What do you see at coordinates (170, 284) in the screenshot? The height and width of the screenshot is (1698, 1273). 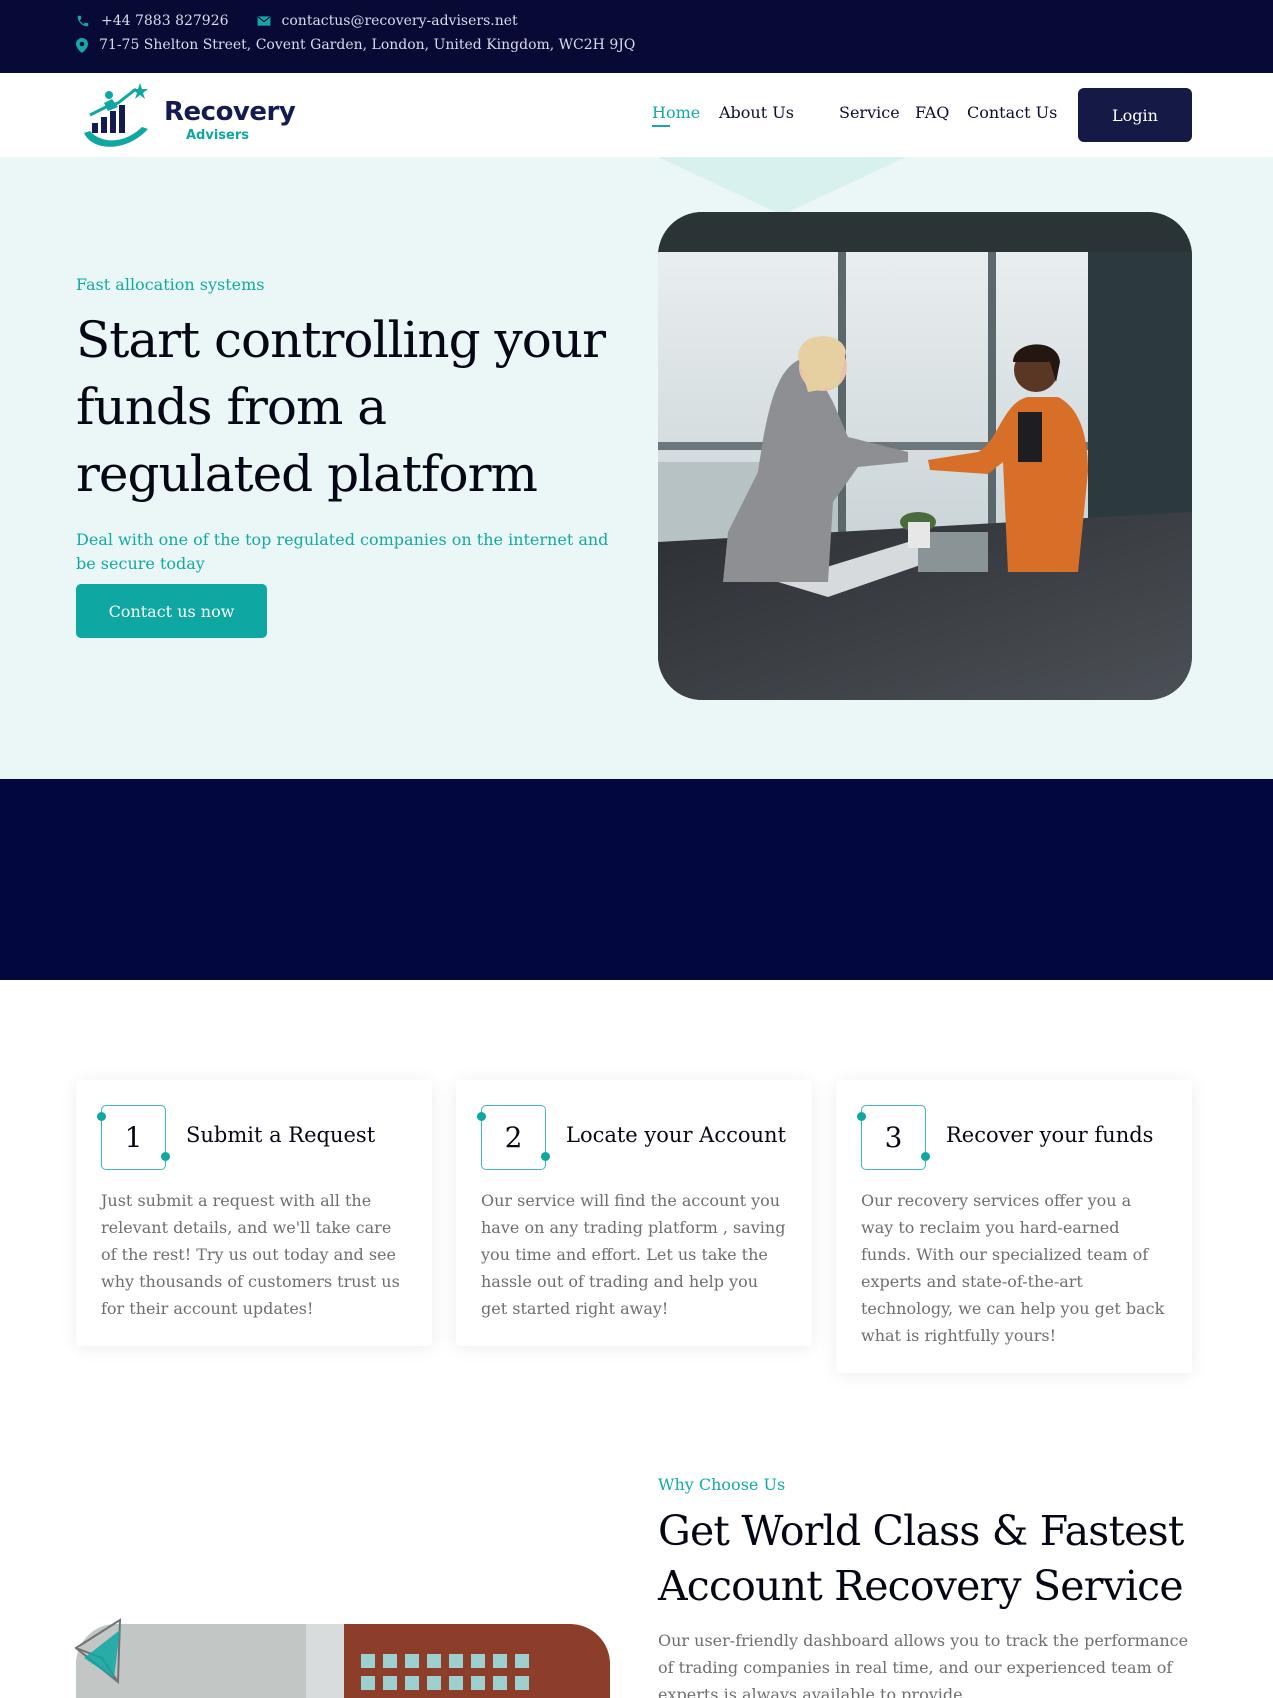 I see `hero-eyebrow: Fast allocation systems` at bounding box center [170, 284].